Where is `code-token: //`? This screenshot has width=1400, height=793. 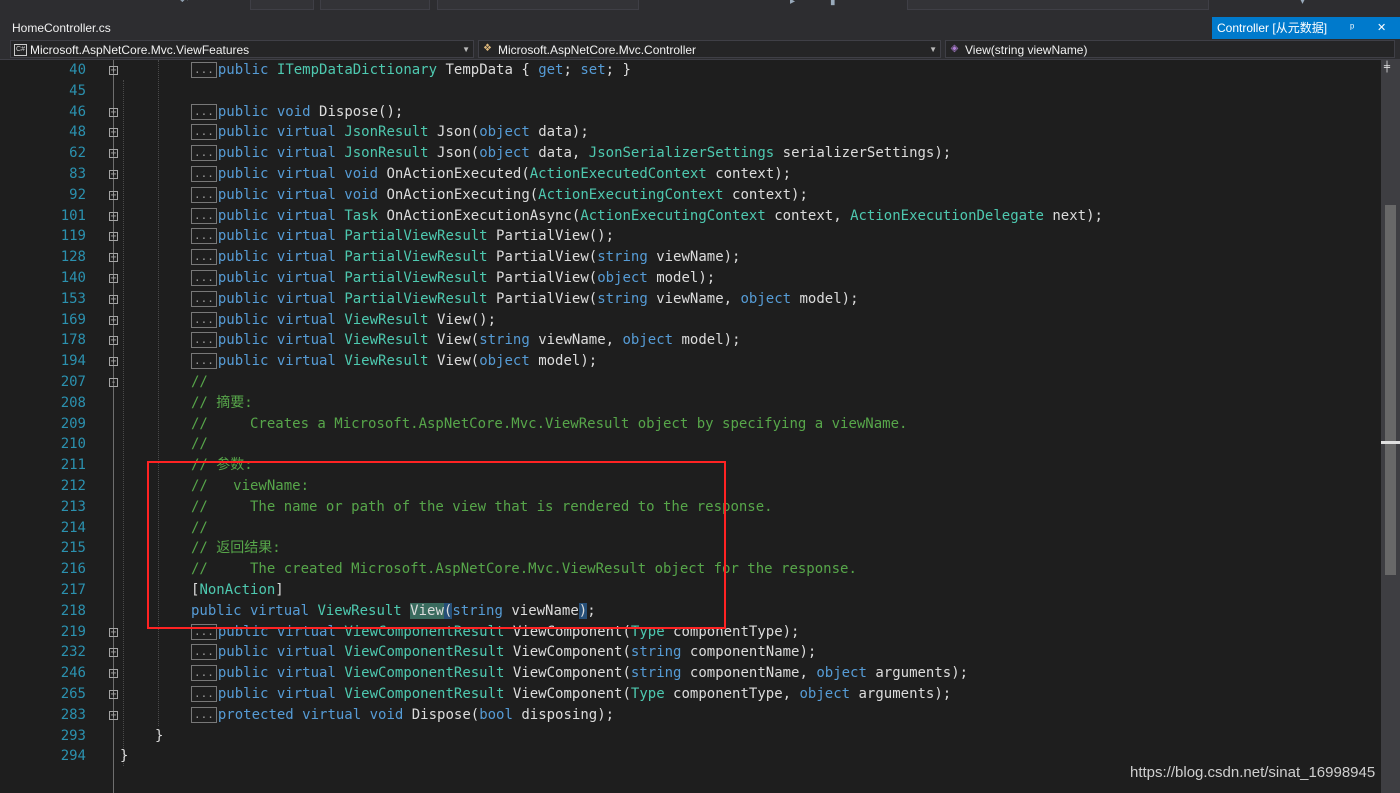 code-token: // is located at coordinates (199, 444).